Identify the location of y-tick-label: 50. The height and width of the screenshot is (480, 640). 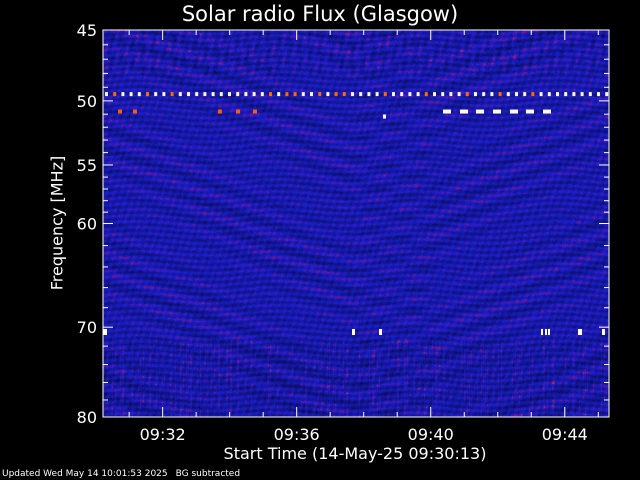
(87, 101).